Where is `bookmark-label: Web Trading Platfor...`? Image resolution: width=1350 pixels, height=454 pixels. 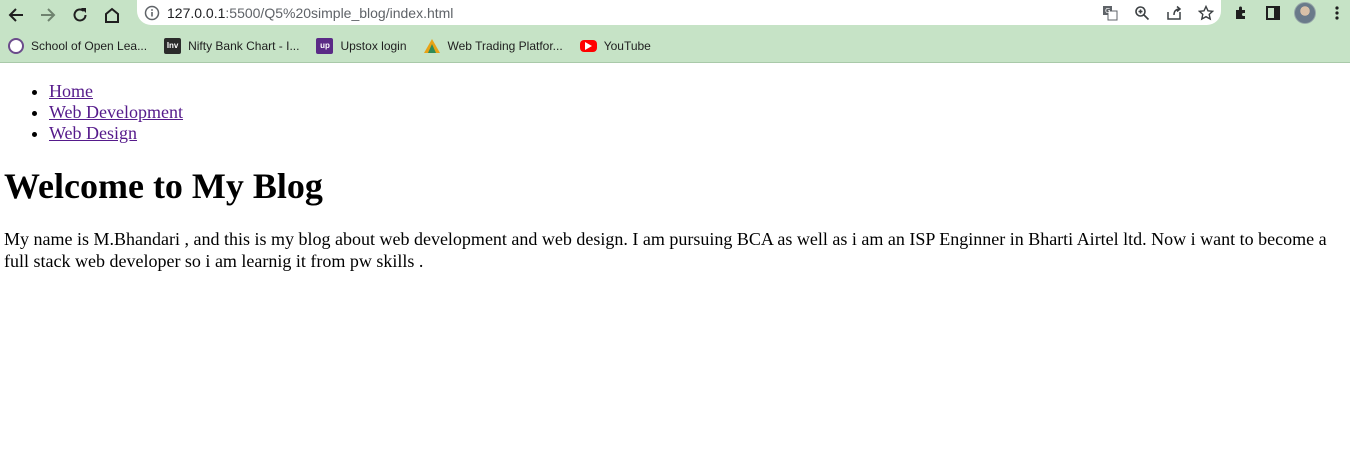
bookmark-label: Web Trading Platfor... is located at coordinates (505, 45).